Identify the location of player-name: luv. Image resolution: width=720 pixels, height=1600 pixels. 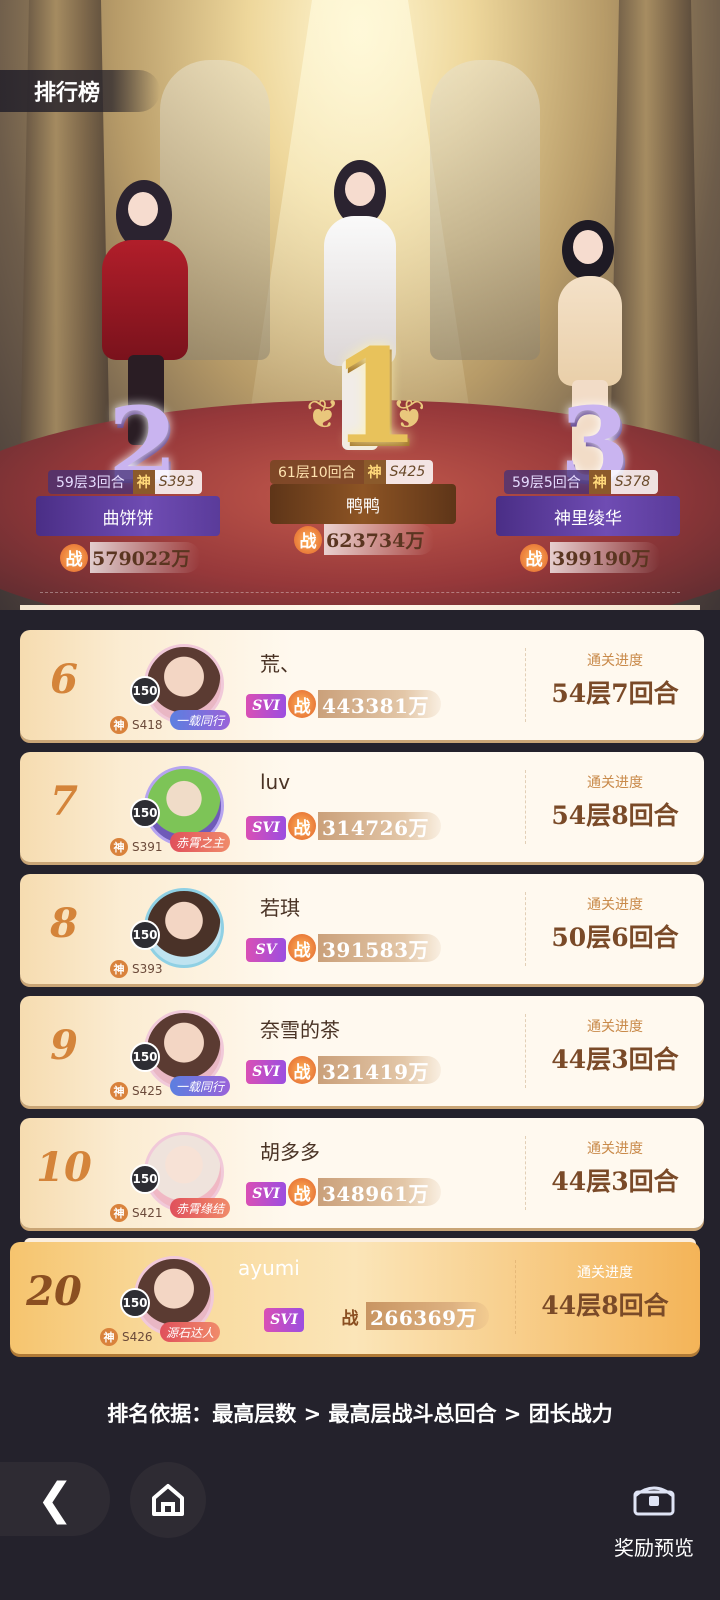
(275, 782).